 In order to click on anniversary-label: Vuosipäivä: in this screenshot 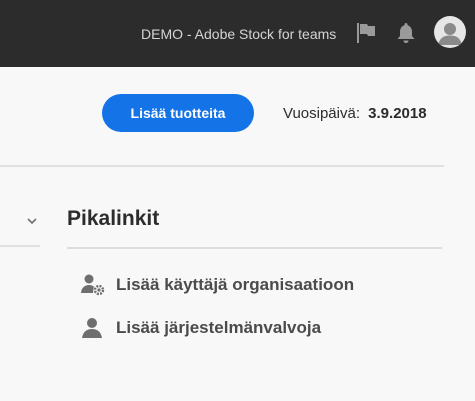, I will do `click(321, 113)`.